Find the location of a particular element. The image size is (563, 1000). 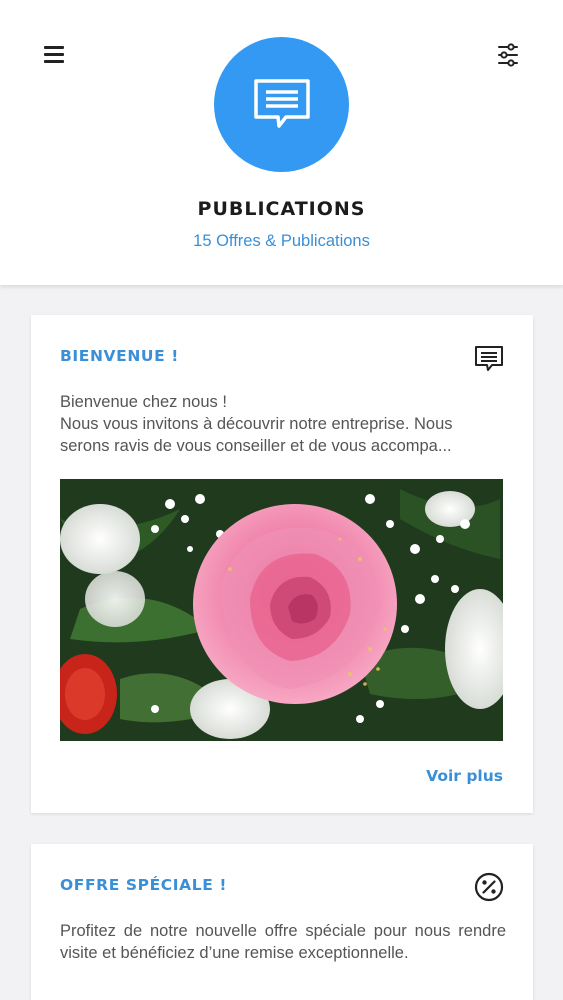

page-subtitle: 15 Offres & Publications is located at coordinates (281, 241).